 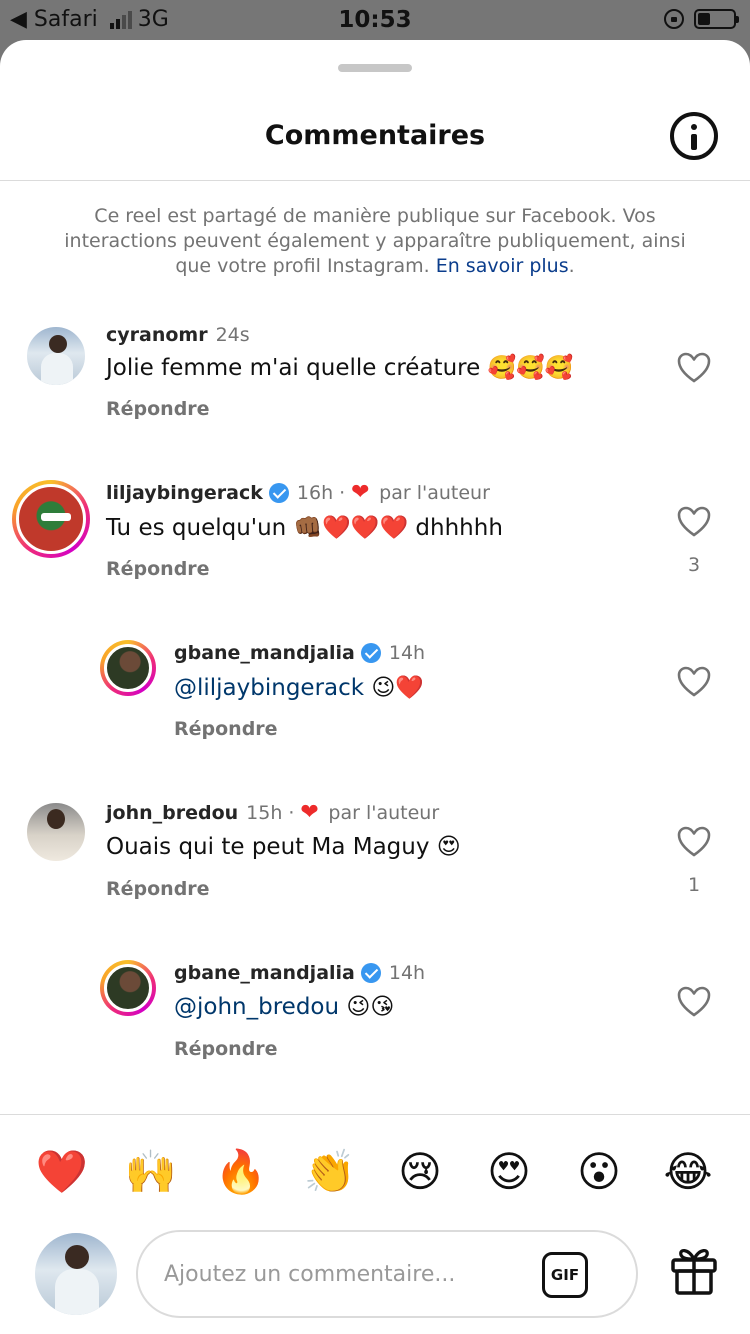 What do you see at coordinates (172, 813) in the screenshot?
I see `comment-username: john_bredou` at bounding box center [172, 813].